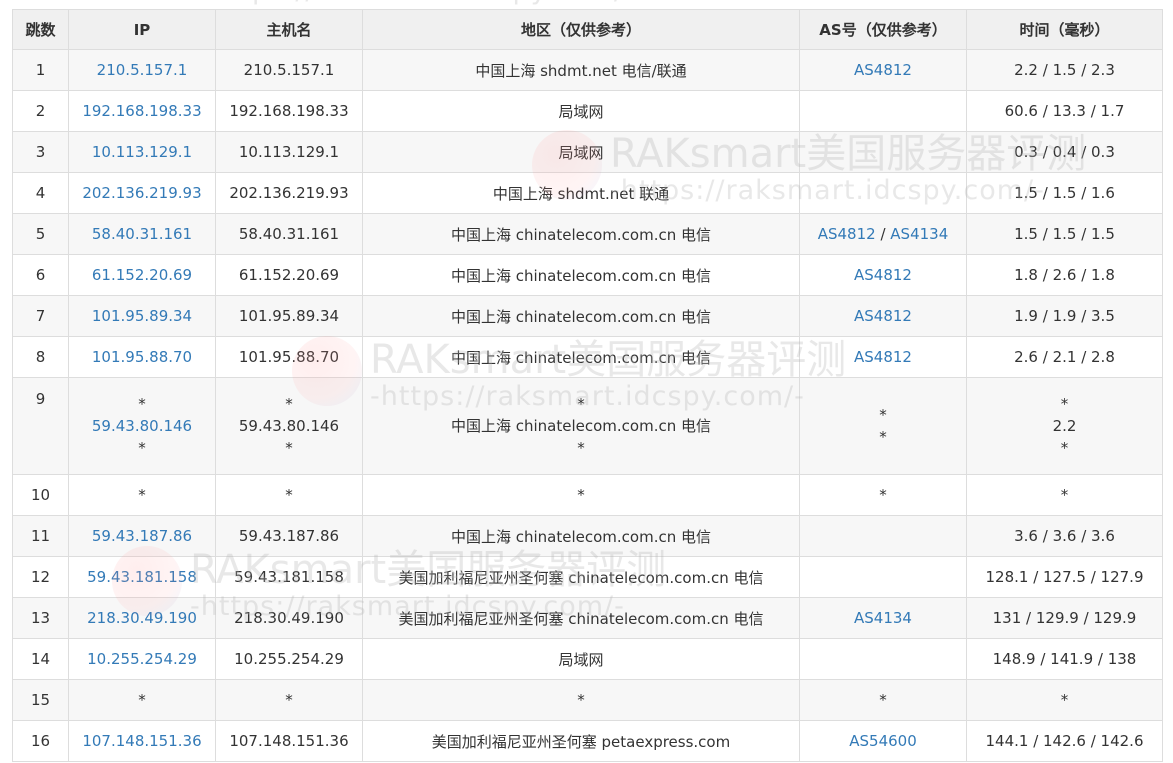  What do you see at coordinates (289, 536) in the screenshot?
I see `hostname-cell: 59.43.187.86` at bounding box center [289, 536].